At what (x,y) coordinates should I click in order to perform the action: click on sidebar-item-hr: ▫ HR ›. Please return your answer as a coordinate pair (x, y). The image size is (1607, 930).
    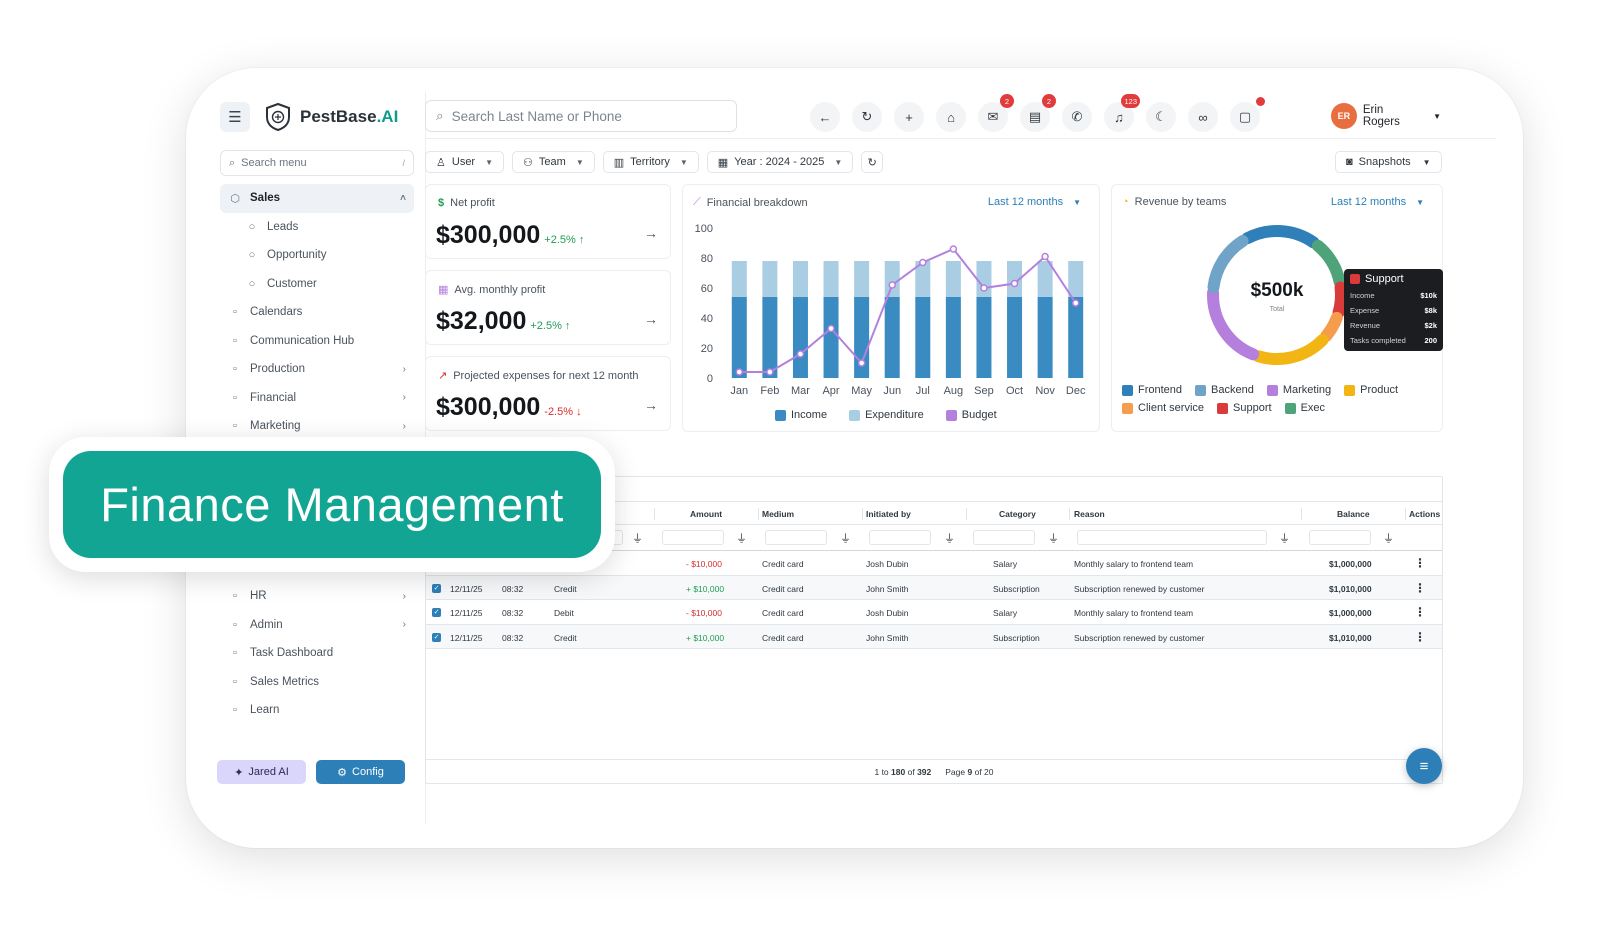
    Looking at the image, I should click on (317, 596).